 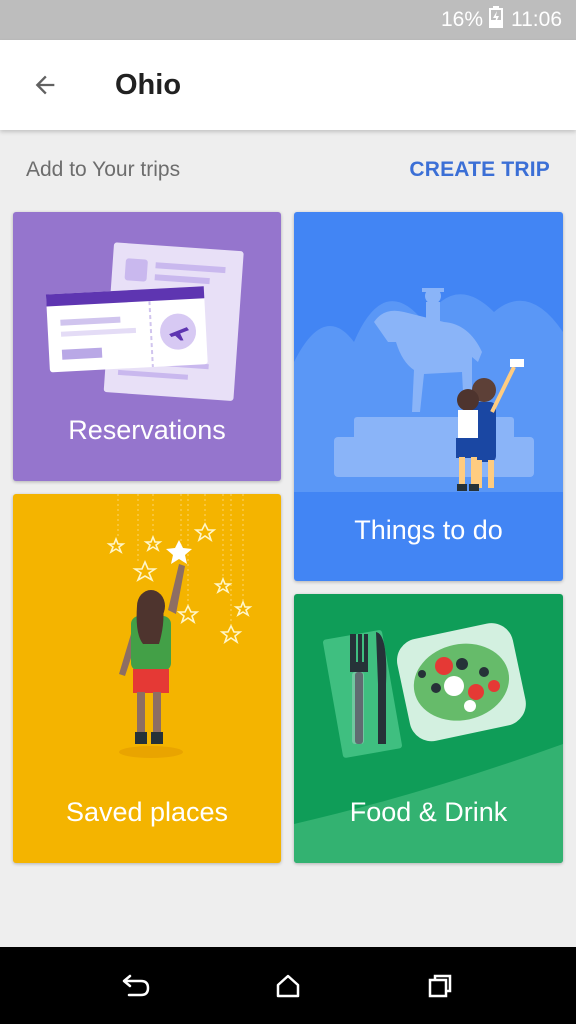 I want to click on saved-places-label: Saved places, so click(x=147, y=812).